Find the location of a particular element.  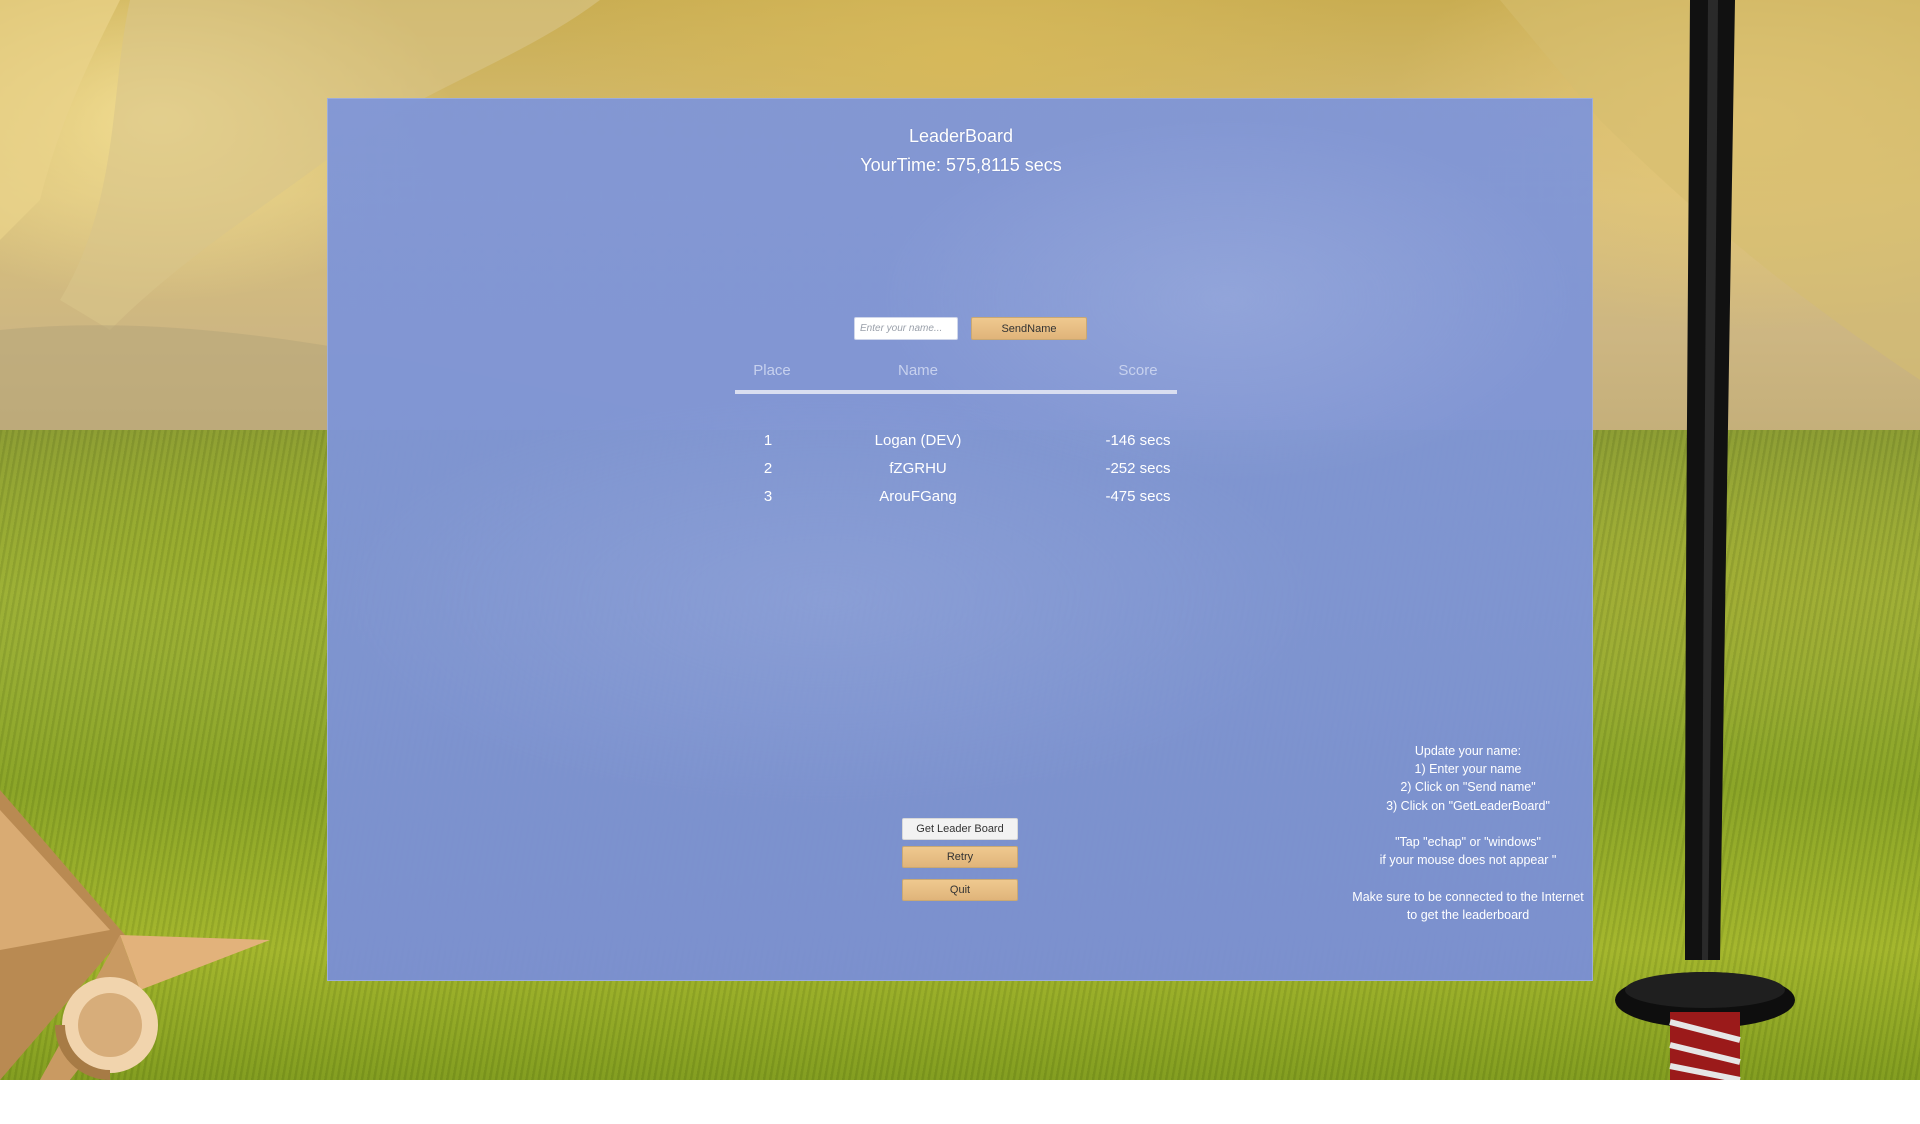

get-leaderboard-button: Get Leader Board is located at coordinates (960, 829).